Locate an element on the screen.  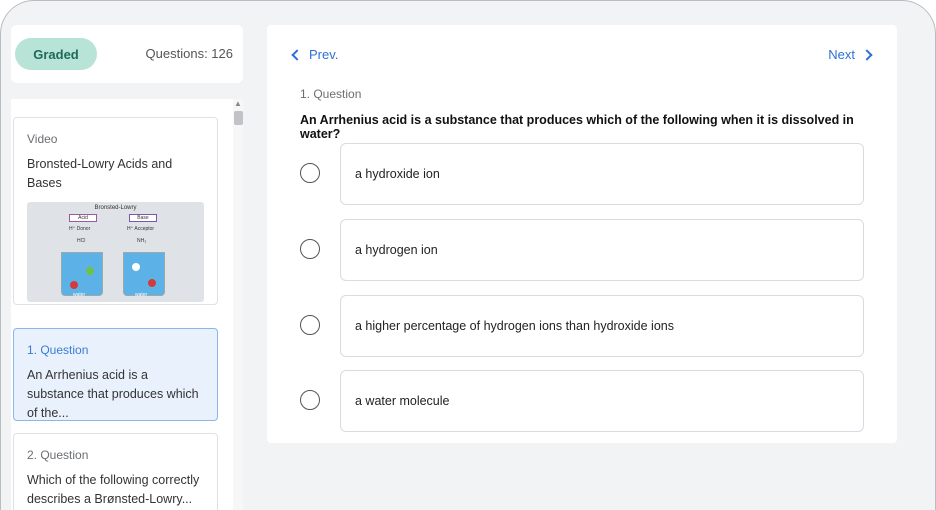
prev-button: Prev. is located at coordinates (313, 54).